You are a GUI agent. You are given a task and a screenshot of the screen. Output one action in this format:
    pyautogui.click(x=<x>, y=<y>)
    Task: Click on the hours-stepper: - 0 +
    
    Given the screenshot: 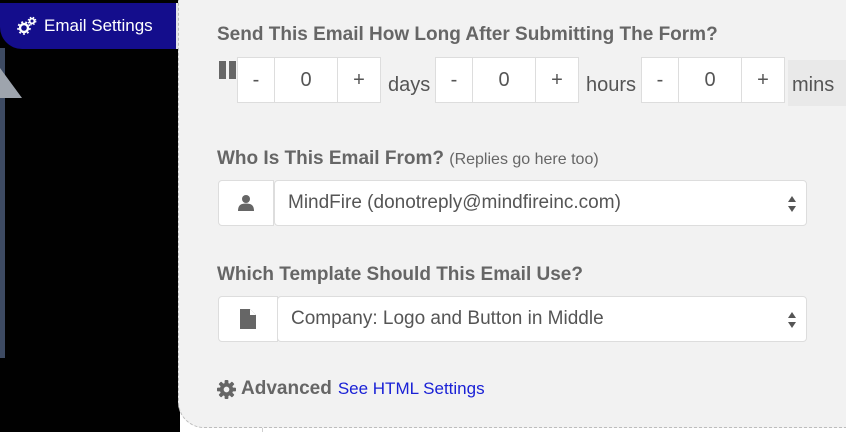 What is the action you would take?
    pyautogui.click(x=507, y=80)
    